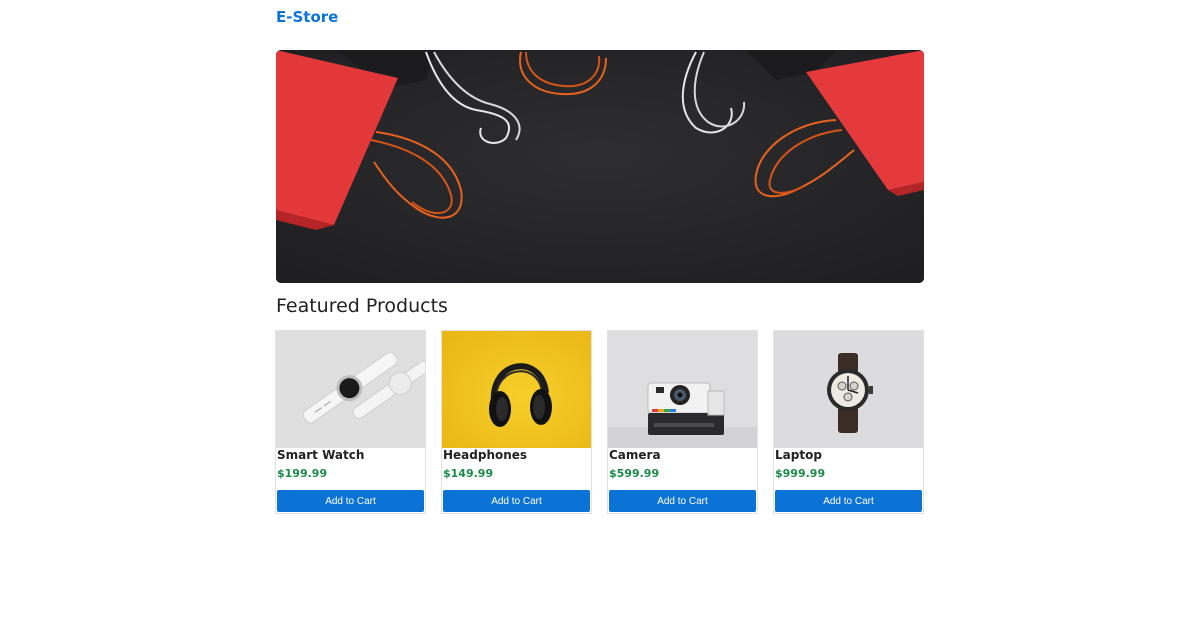 Image resolution: width=1200 pixels, height=630 pixels. I want to click on product-name: Smart Watch, so click(321, 455).